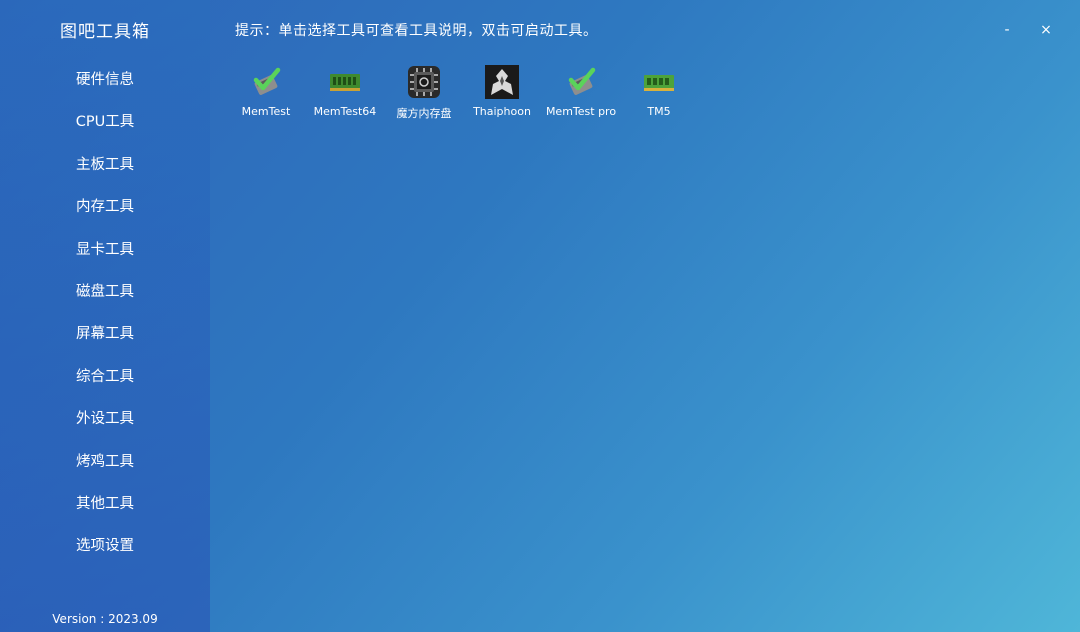 The height and width of the screenshot is (632, 1080). What do you see at coordinates (345, 111) in the screenshot?
I see `tool-label: MemTest64` at bounding box center [345, 111].